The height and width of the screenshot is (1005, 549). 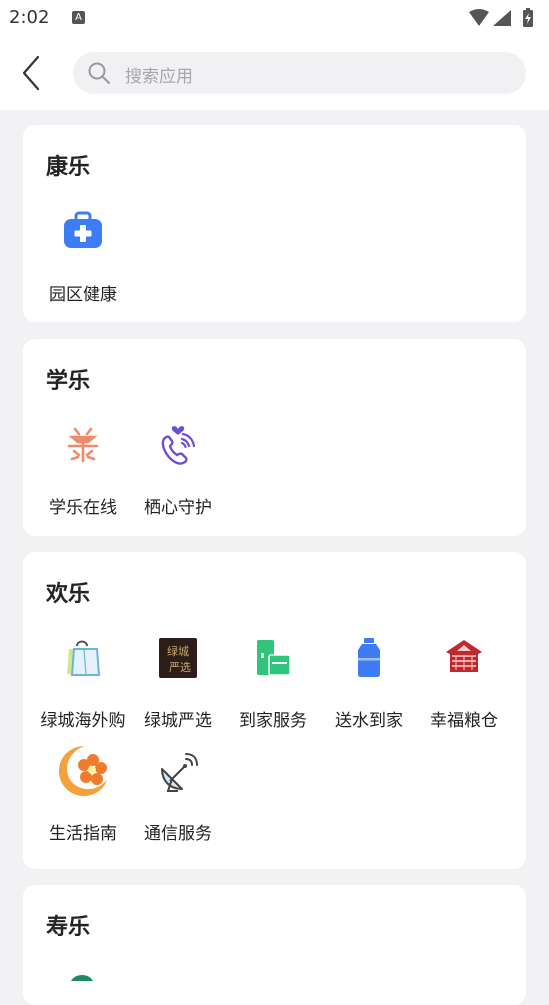 I want to click on app-happy-granary: 幸福粮仓, so click(x=464, y=691).